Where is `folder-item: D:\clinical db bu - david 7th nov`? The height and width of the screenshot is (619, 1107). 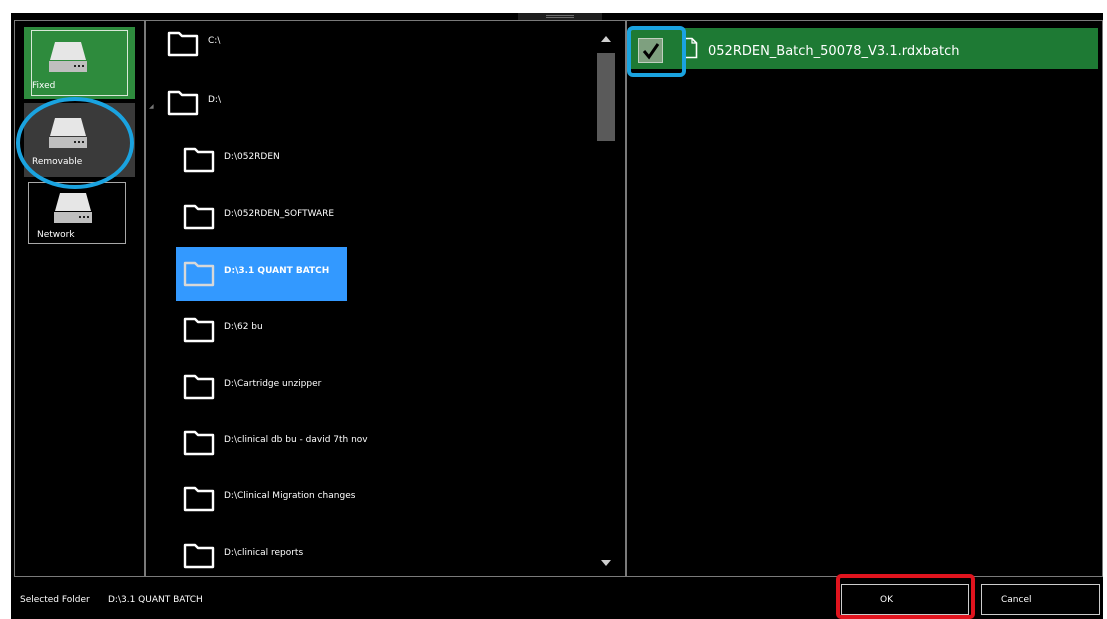
folder-item: D:\clinical db bu - david 7th nov is located at coordinates (365, 443).